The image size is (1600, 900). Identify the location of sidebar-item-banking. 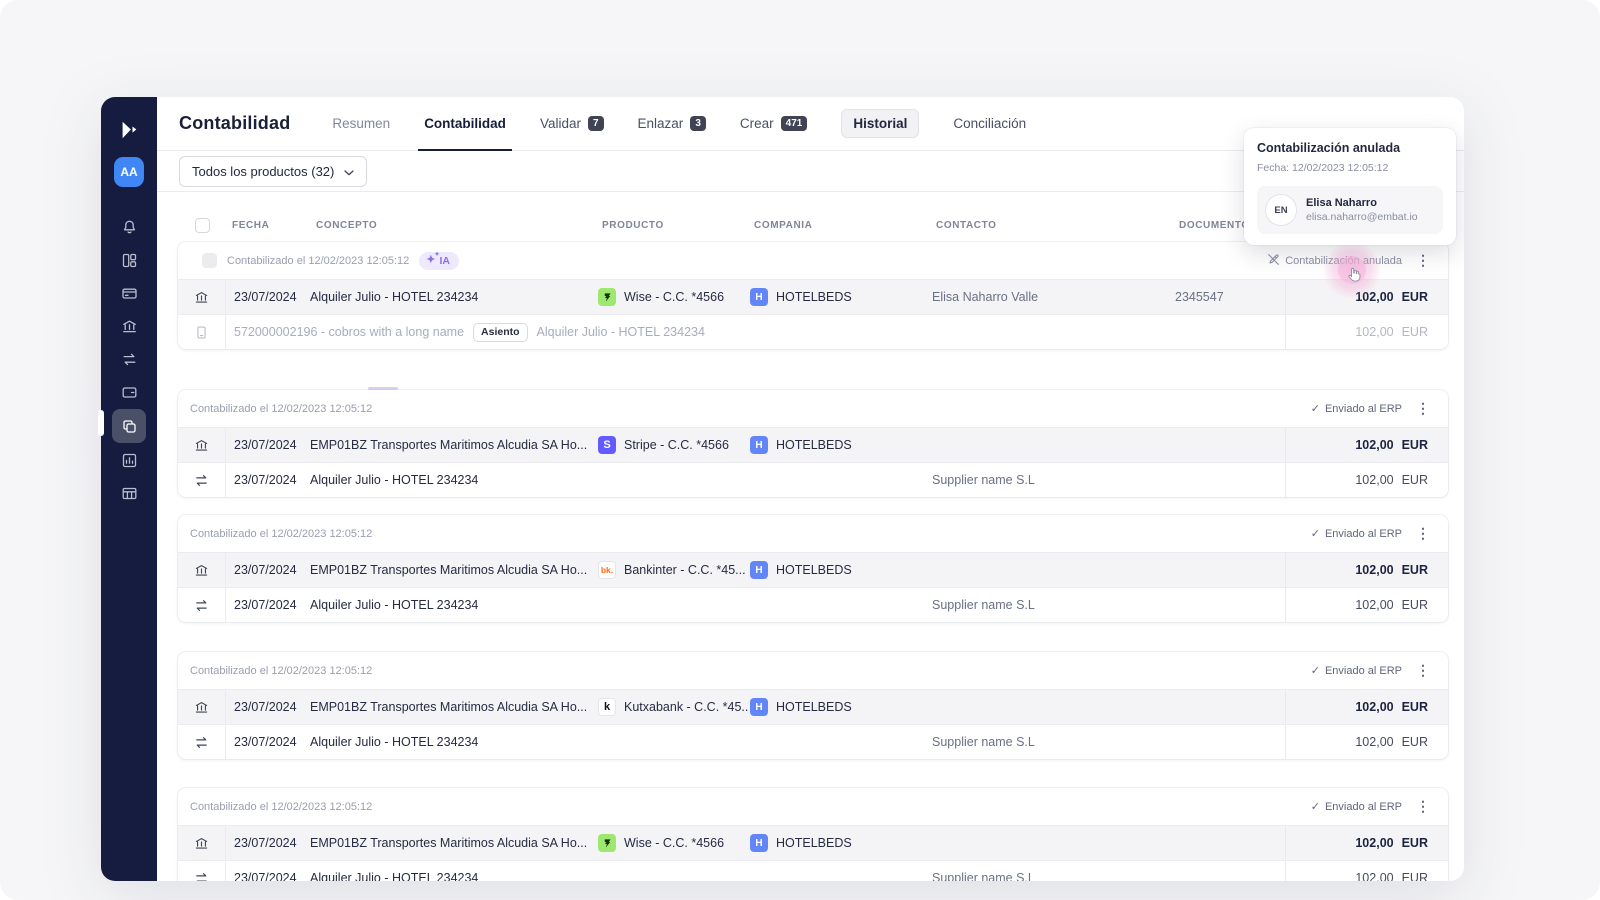
(129, 326).